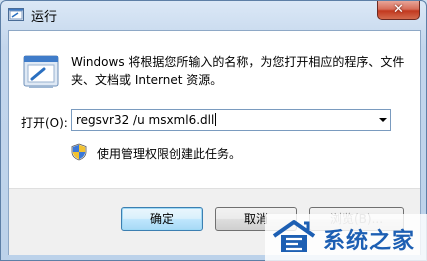  What do you see at coordinates (41, 71) in the screenshot?
I see `run-program-icon` at bounding box center [41, 71].